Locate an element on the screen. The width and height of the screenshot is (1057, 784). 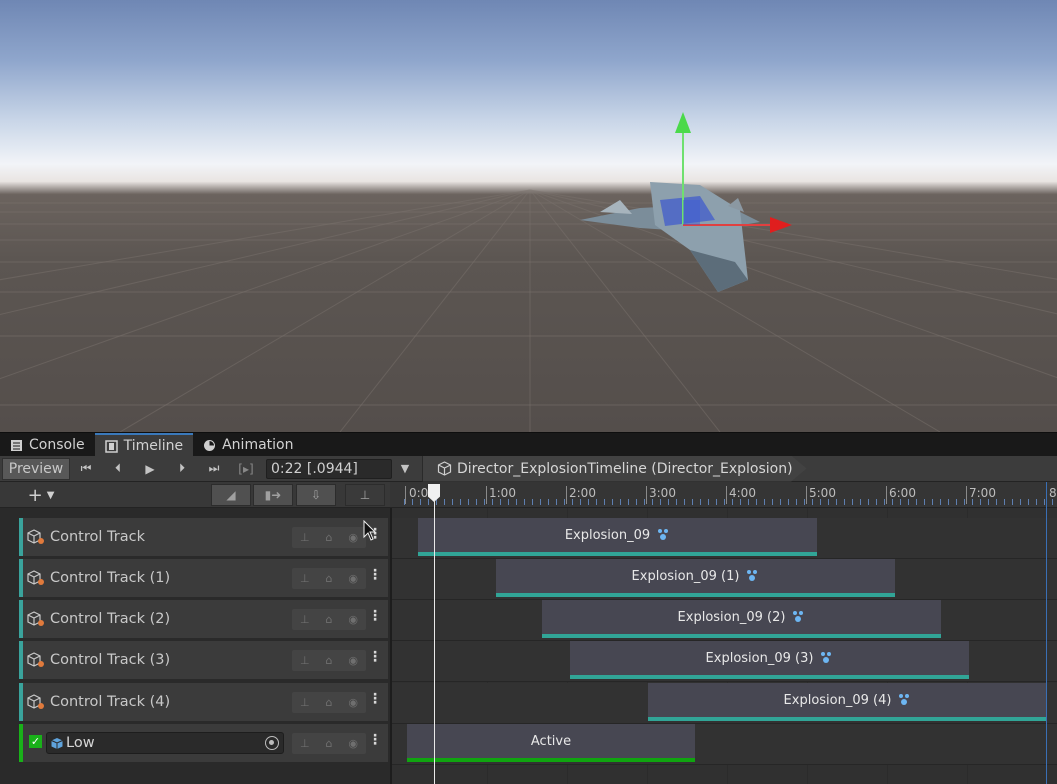
track-name: Control Track (1) is located at coordinates (110, 578).